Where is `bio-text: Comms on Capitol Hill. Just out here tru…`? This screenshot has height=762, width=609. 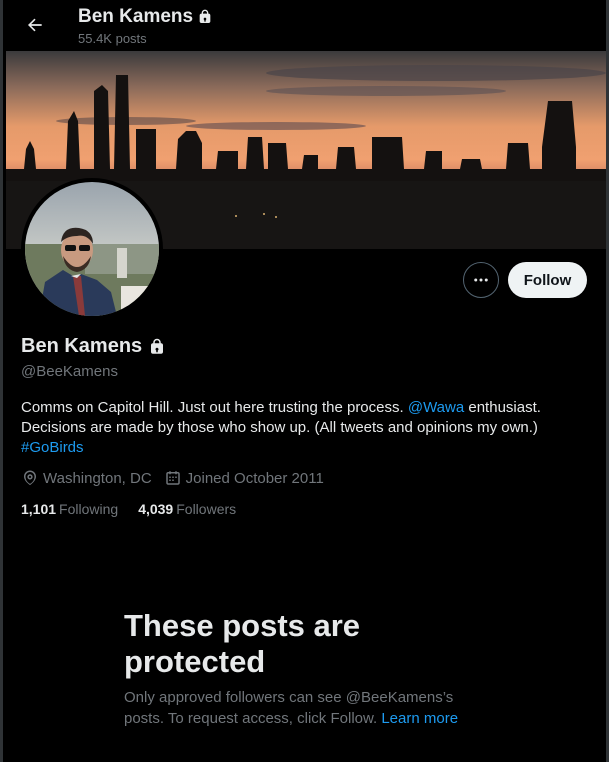 bio-text: Comms on Capitol Hill. Just out here tru… is located at coordinates (214, 407).